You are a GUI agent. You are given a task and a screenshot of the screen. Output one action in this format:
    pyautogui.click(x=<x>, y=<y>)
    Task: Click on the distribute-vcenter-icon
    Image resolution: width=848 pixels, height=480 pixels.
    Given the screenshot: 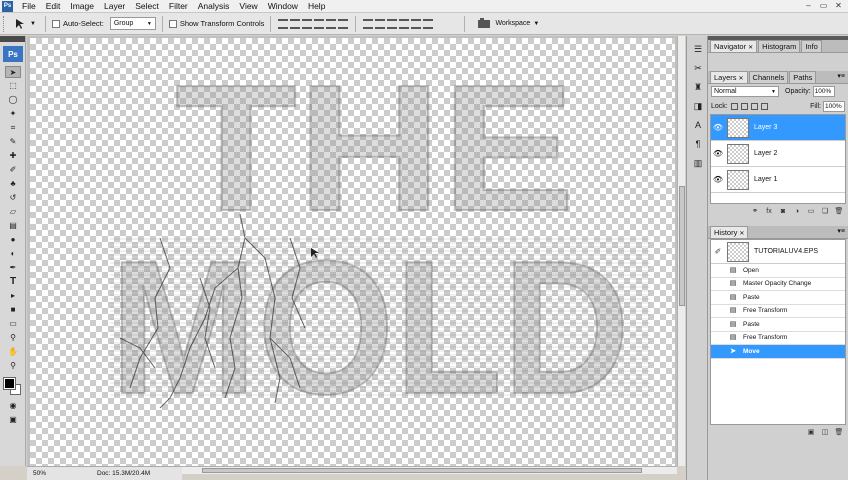 What is the action you would take?
    pyautogui.click(x=380, y=23)
    